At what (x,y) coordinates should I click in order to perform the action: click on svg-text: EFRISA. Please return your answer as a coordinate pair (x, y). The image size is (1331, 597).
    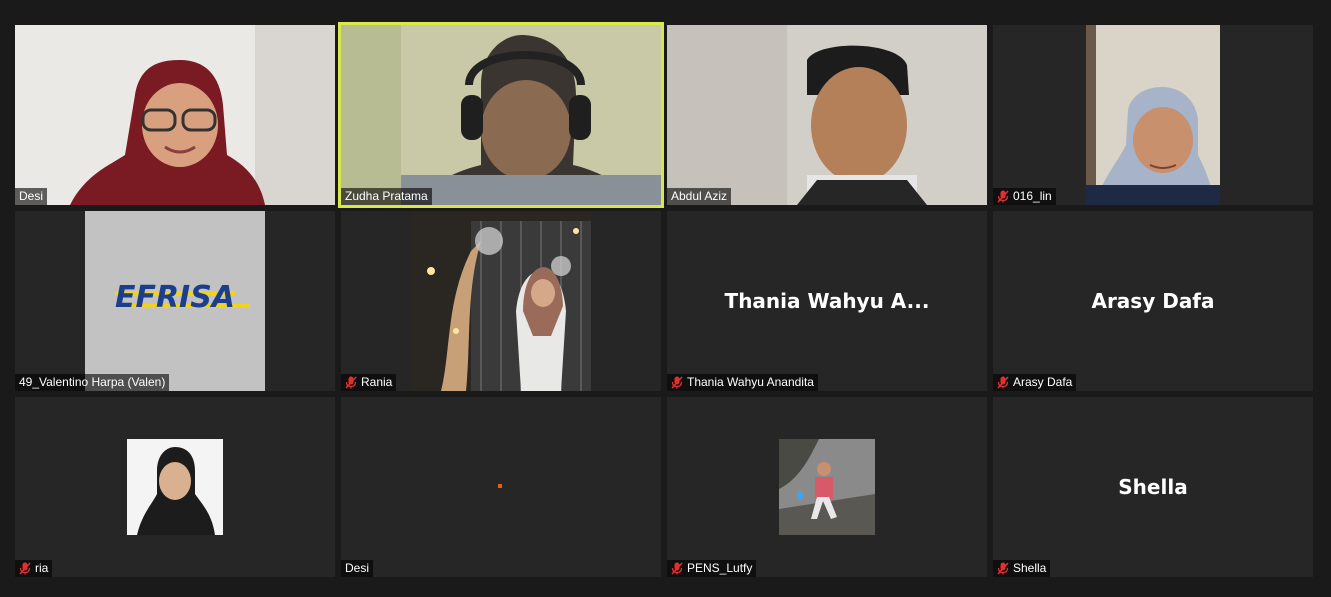
    Looking at the image, I should click on (175, 297).